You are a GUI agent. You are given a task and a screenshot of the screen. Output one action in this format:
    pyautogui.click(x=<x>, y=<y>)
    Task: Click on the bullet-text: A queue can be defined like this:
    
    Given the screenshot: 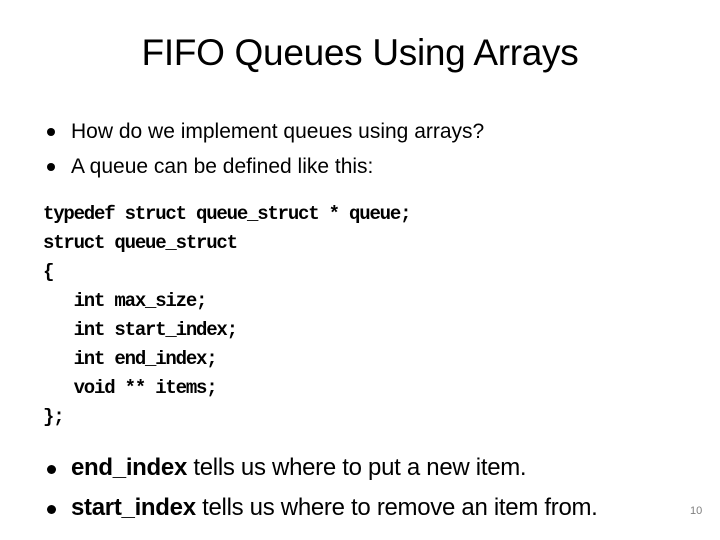 What is the action you would take?
    pyautogui.click(x=222, y=166)
    